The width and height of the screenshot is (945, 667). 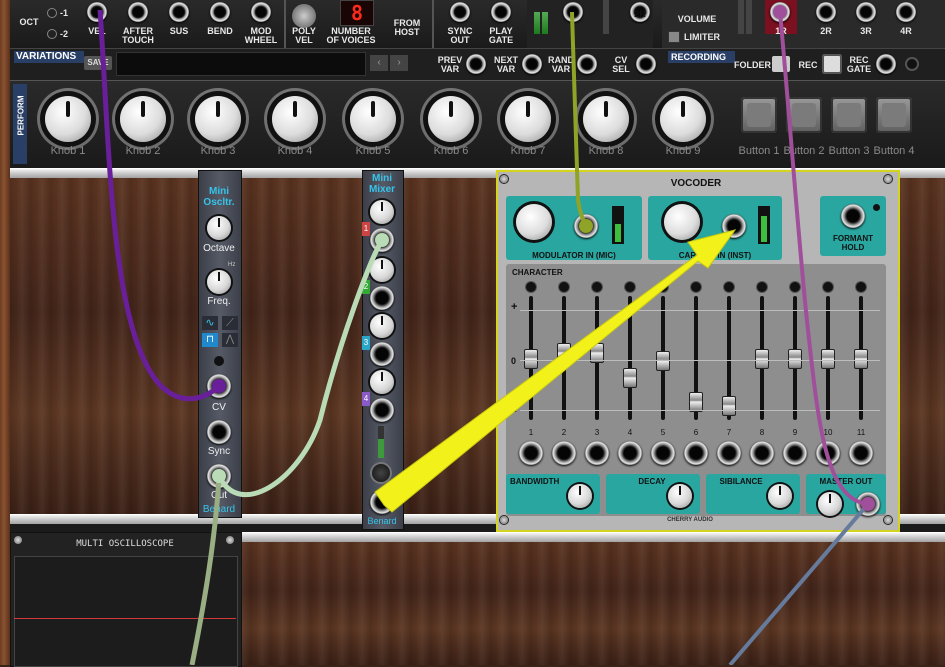 What do you see at coordinates (205, 571) in the screenshot?
I see `green-cable` at bounding box center [205, 571].